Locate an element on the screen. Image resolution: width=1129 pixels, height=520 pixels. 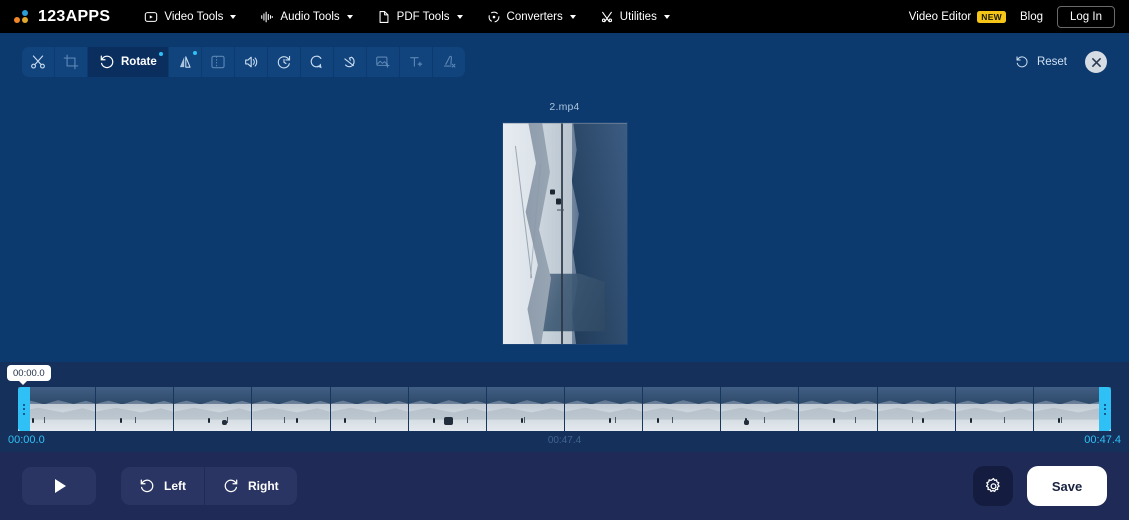
file-name-label: 2.mp4 is located at coordinates (564, 107).